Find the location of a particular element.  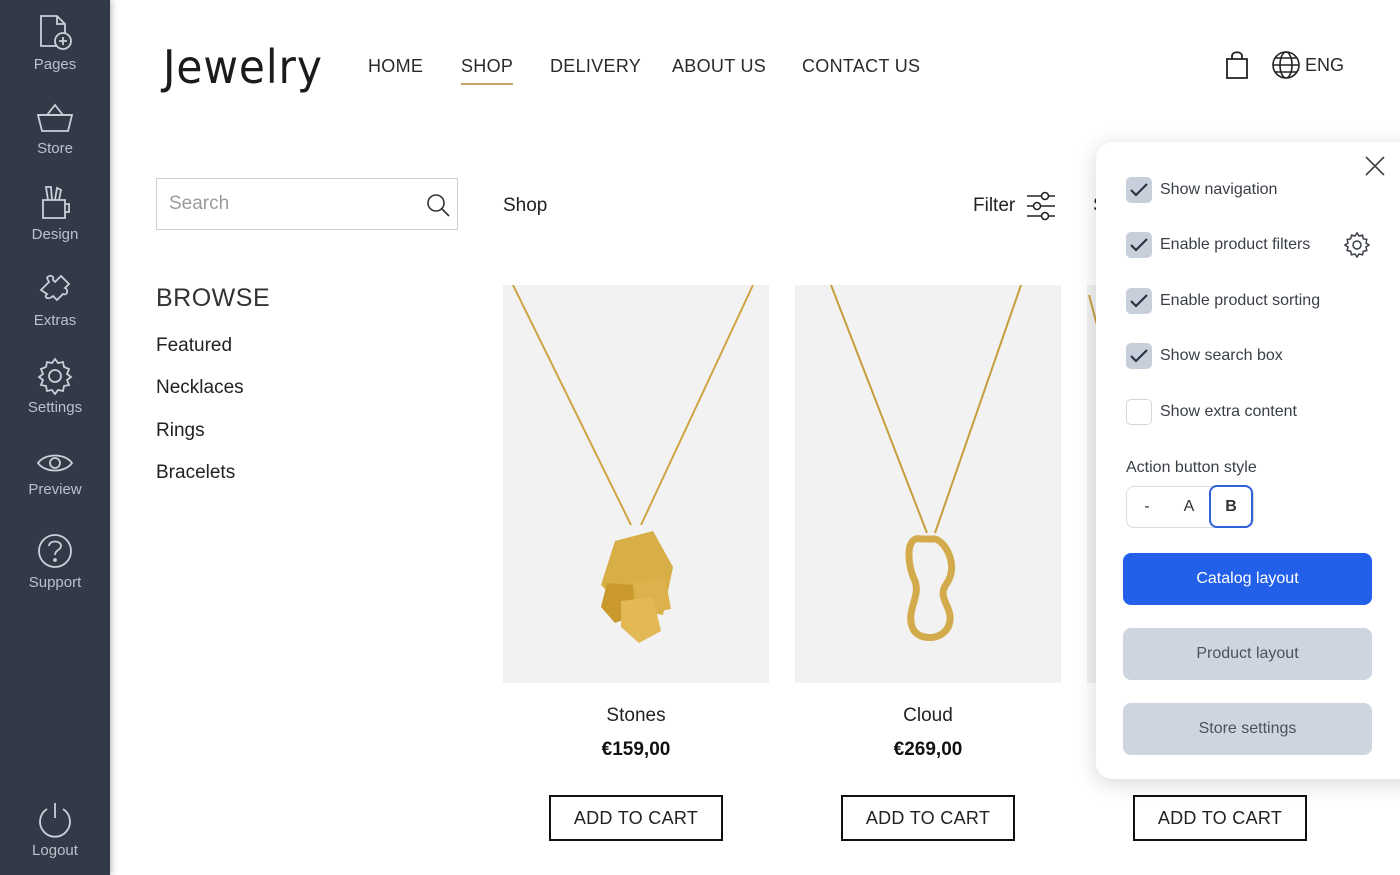

site-logo: Jewelry is located at coordinates (243, 67).